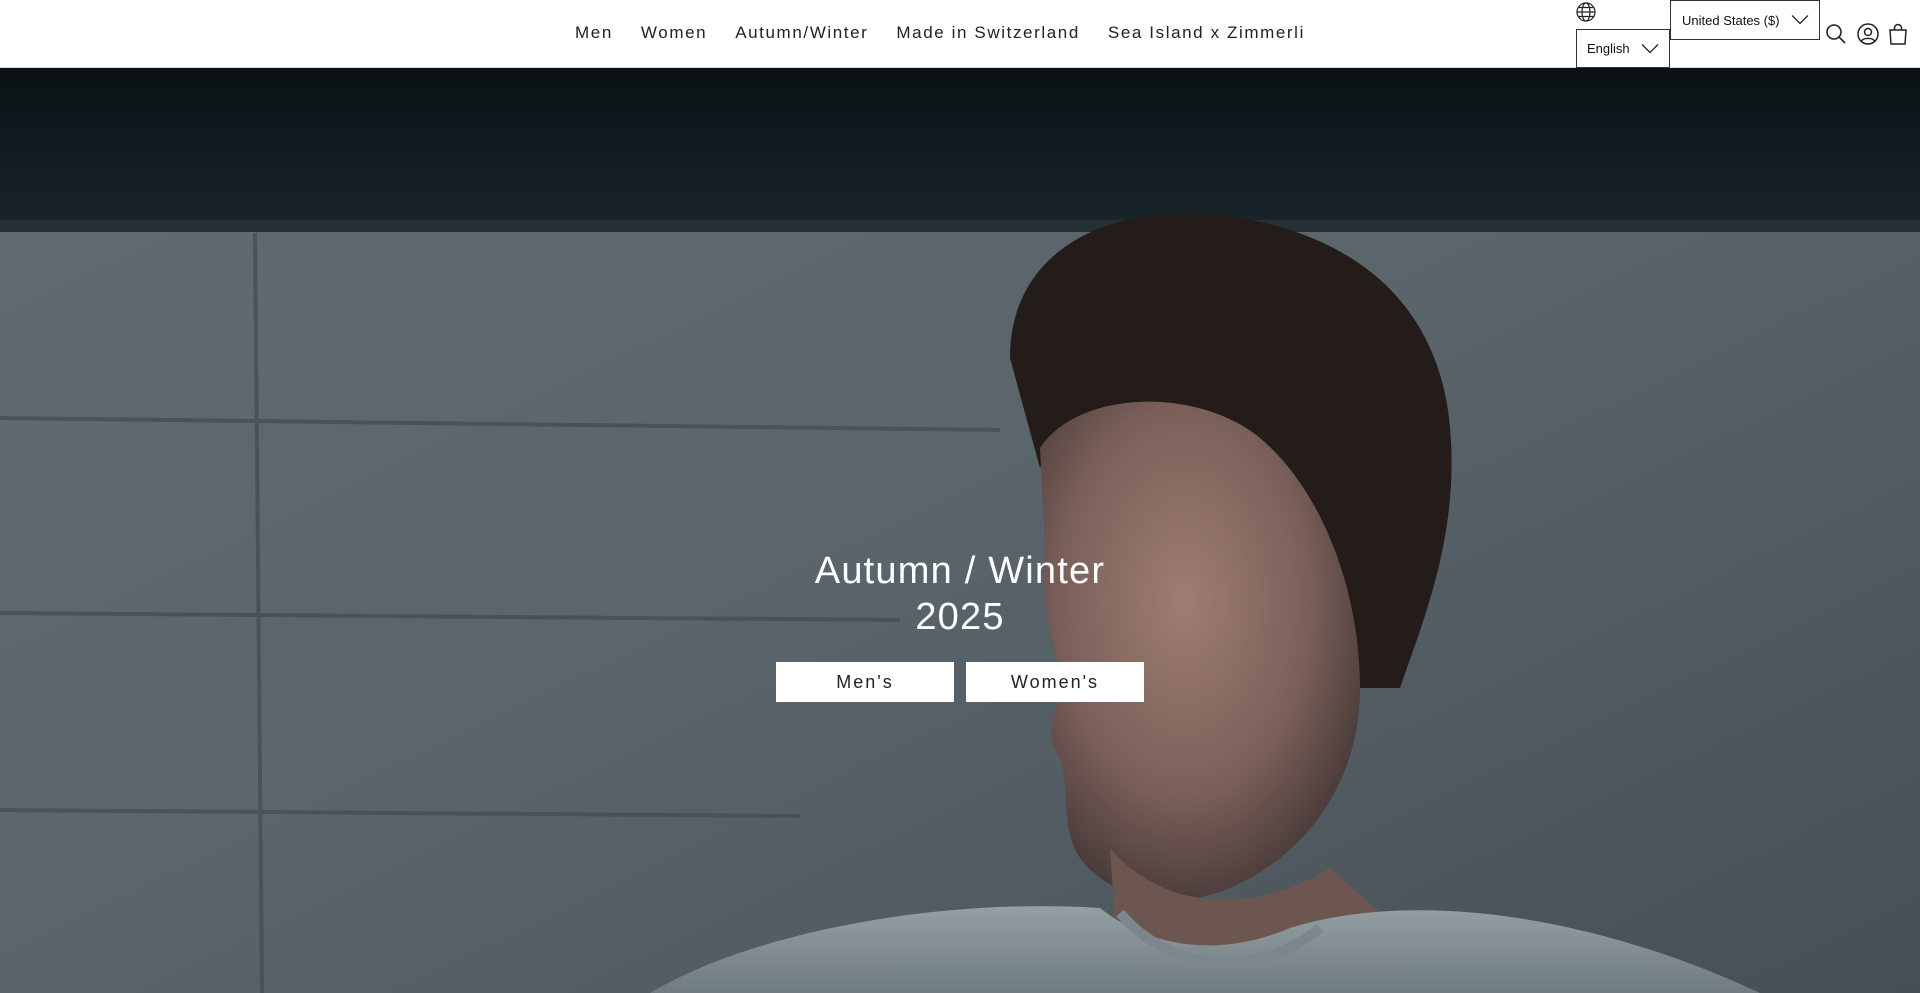 Image resolution: width=1920 pixels, height=993 pixels. What do you see at coordinates (960, 682) in the screenshot?
I see `hero-buttons: Men's Women's` at bounding box center [960, 682].